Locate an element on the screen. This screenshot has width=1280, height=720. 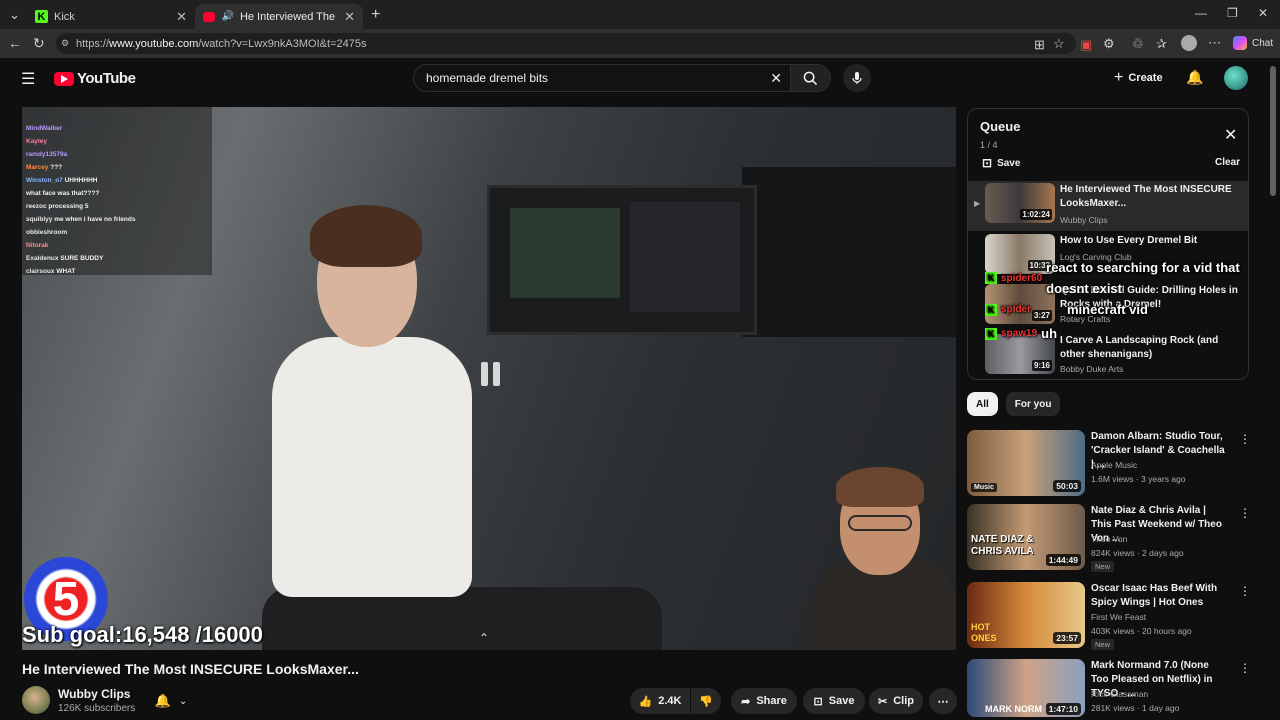
channel-info: Wubby Clips 126K subscribers is located at coordinates (78, 700).